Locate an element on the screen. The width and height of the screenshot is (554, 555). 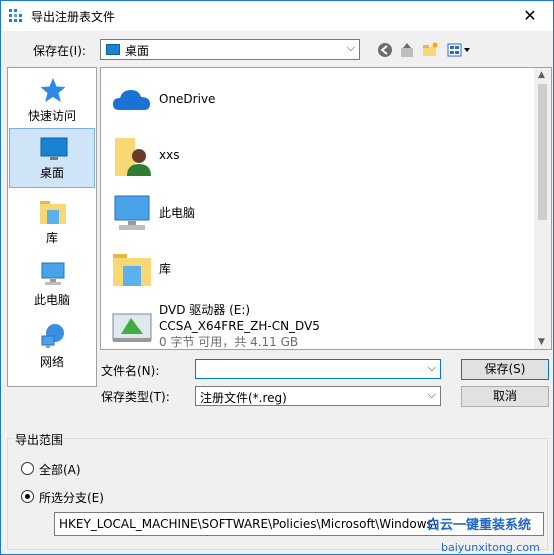
file-name: 此电脑 is located at coordinates (177, 213).